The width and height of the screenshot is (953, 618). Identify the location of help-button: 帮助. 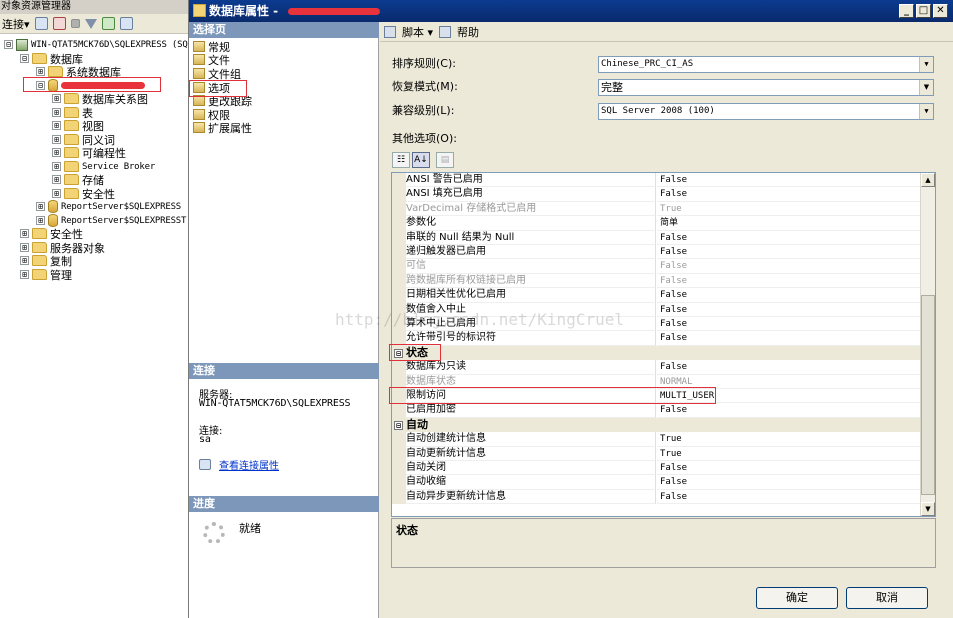
(468, 32).